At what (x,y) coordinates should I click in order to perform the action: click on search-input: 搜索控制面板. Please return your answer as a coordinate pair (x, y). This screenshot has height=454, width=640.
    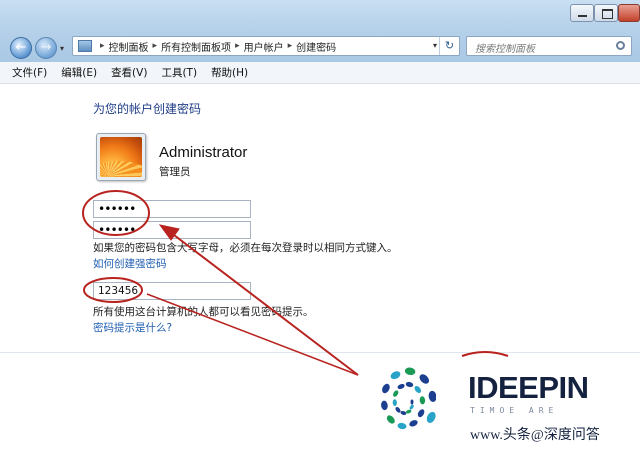
    Looking at the image, I should click on (549, 46).